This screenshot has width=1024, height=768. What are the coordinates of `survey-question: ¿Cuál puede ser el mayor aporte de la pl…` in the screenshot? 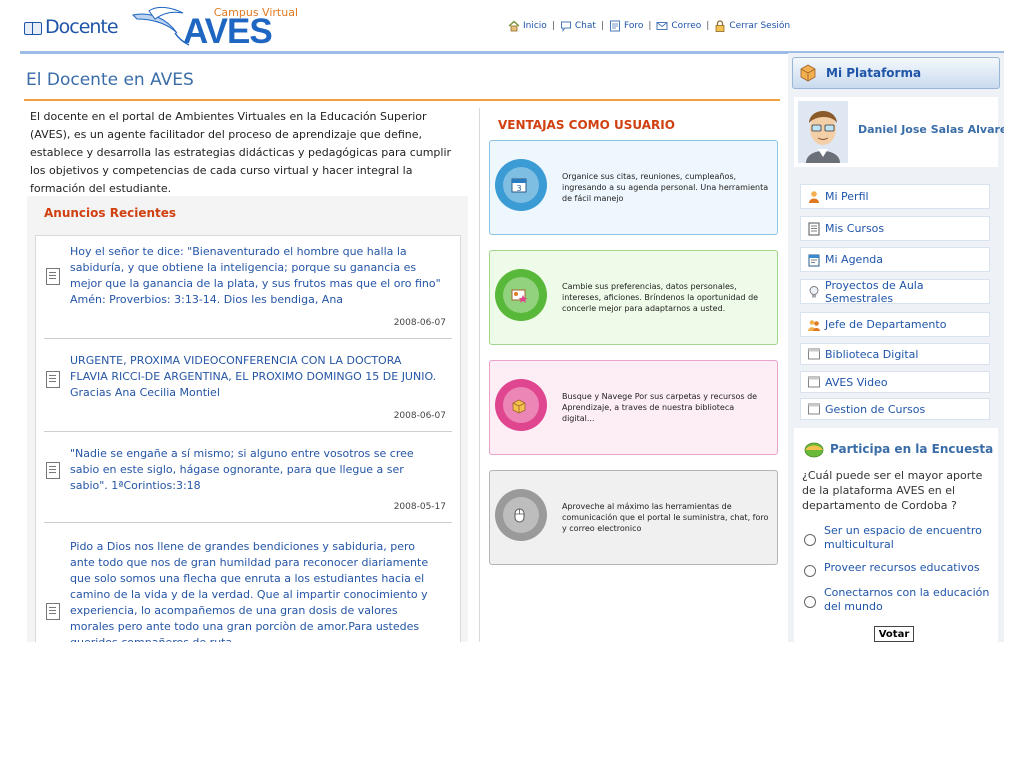 It's located at (892, 490).